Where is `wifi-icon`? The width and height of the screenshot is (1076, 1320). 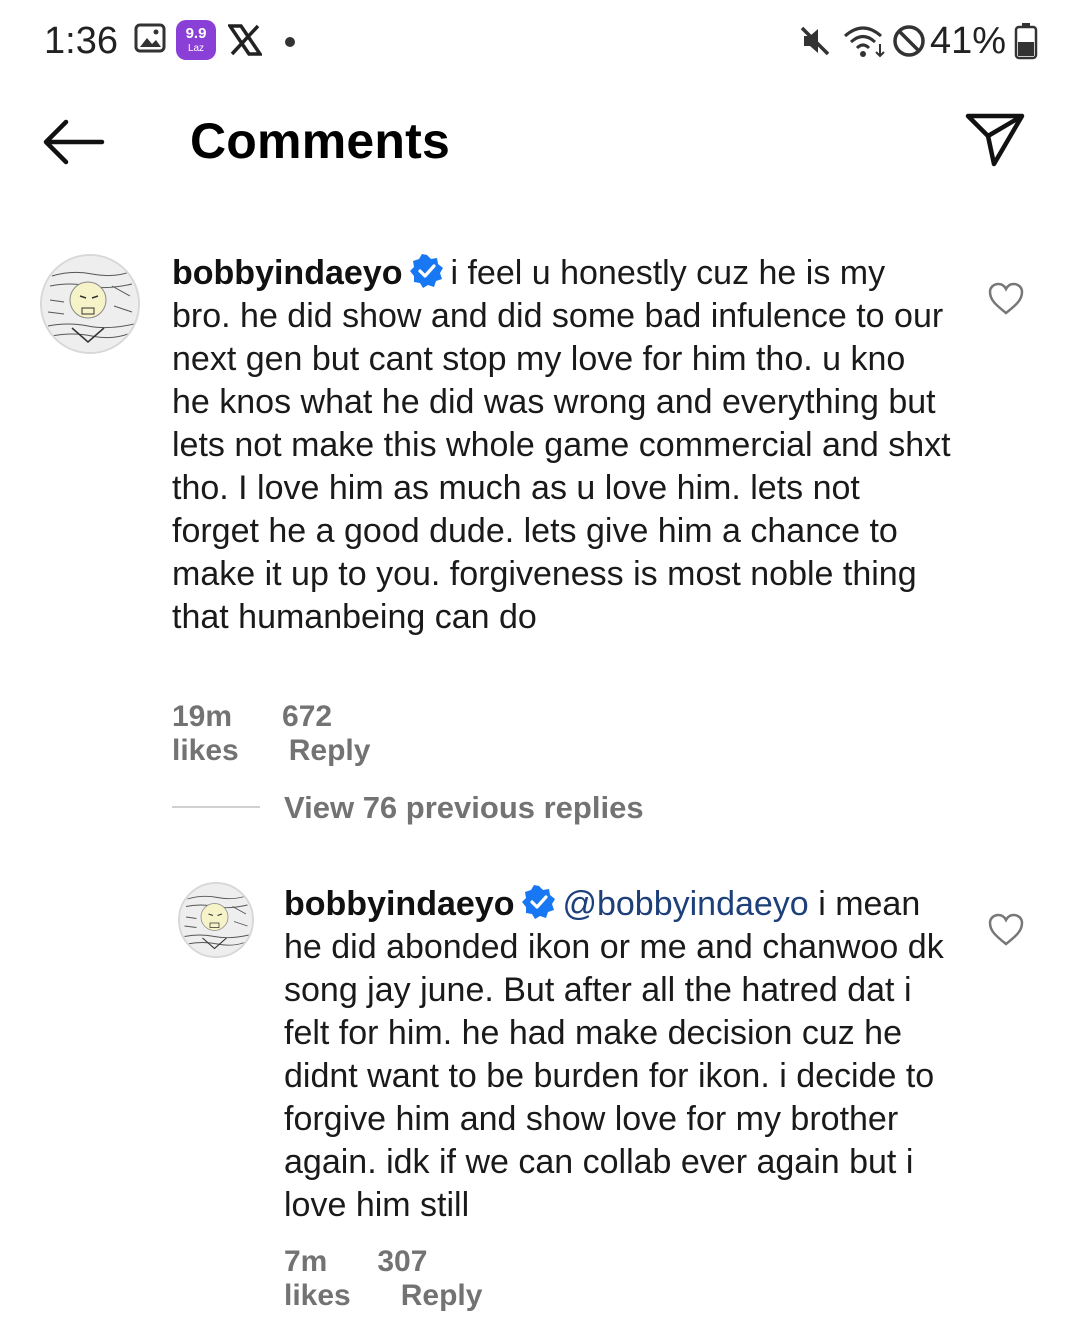
wifi-icon is located at coordinates (864, 42).